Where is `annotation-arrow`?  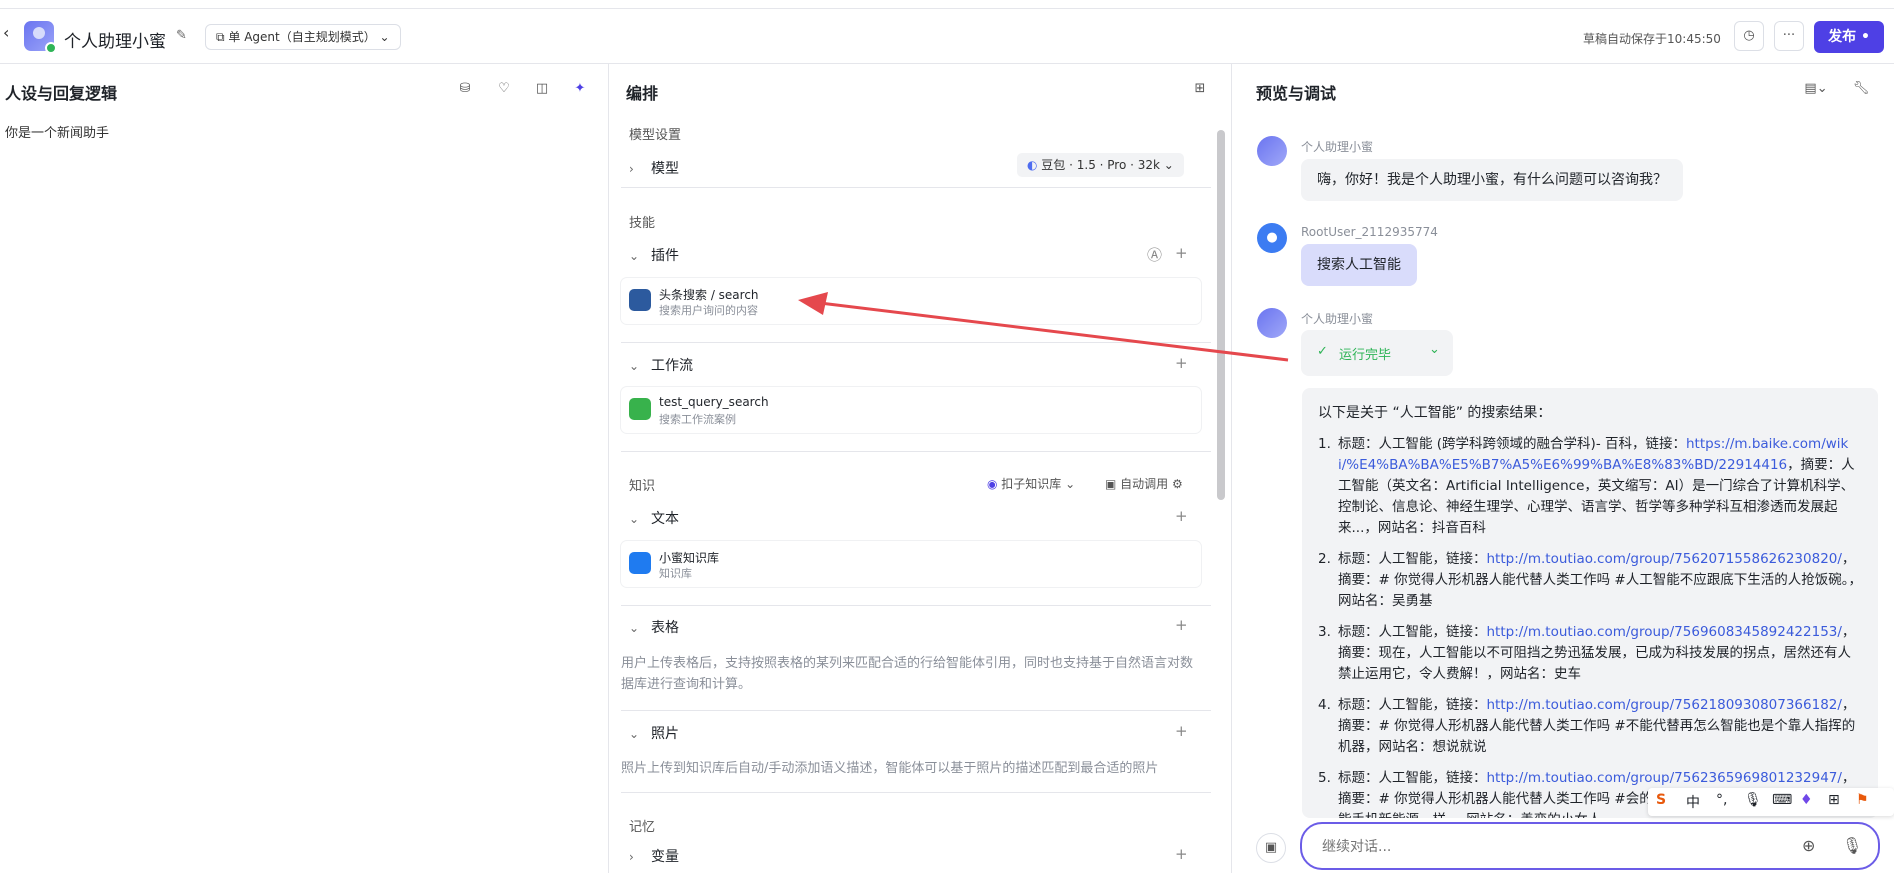 annotation-arrow is located at coordinates (1043, 327).